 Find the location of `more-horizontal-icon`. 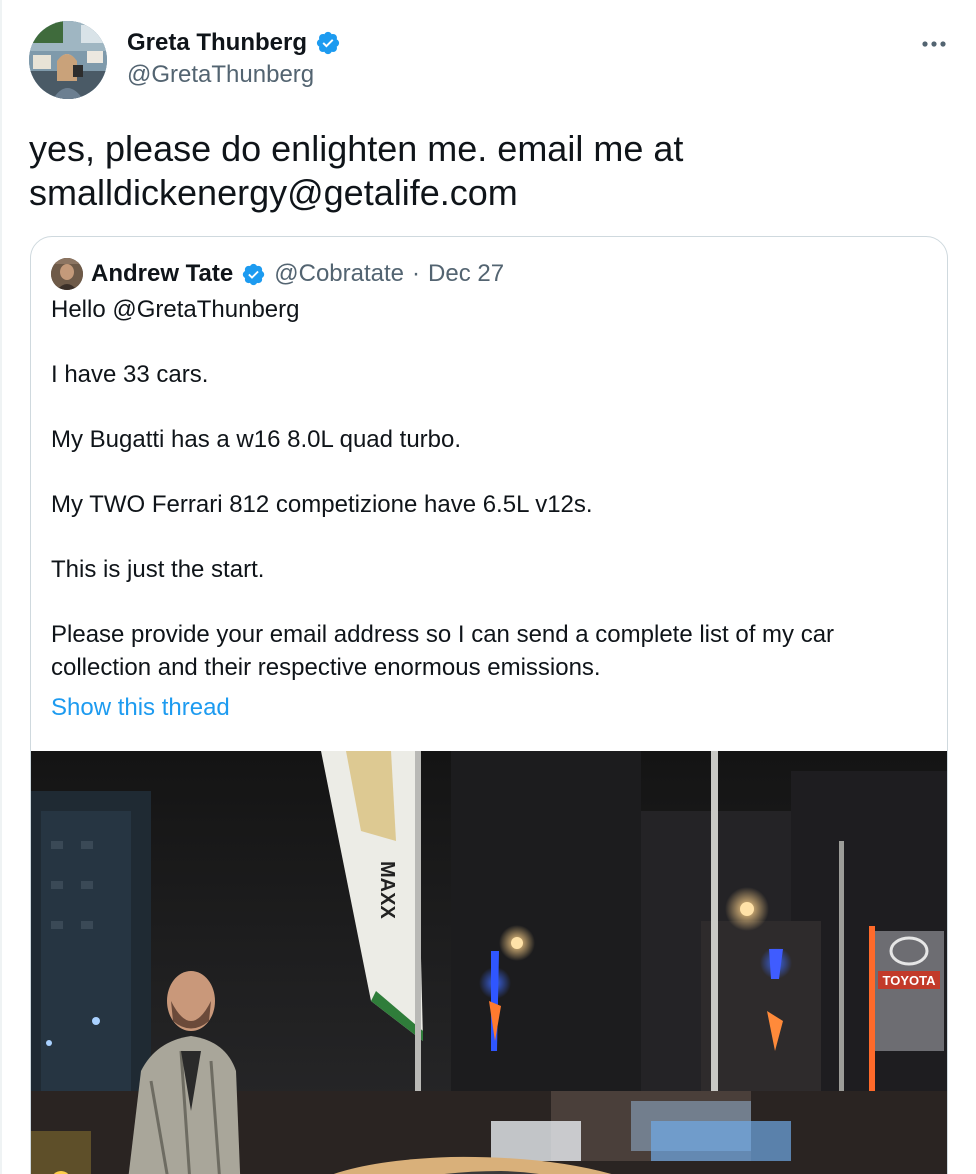

more-horizontal-icon is located at coordinates (934, 44).